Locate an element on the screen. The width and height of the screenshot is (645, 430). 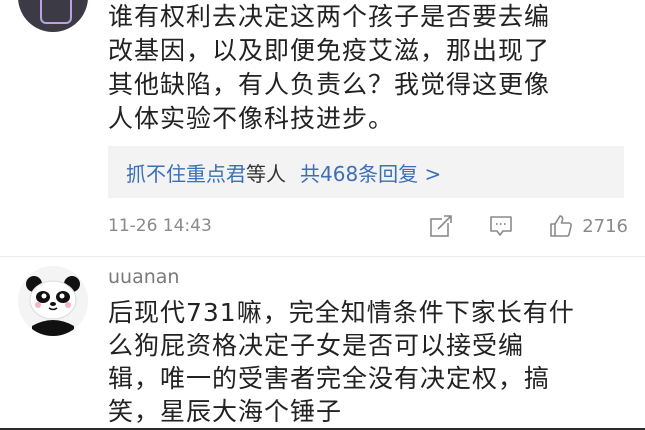
avatar-decoration is located at coordinates (56, 12).